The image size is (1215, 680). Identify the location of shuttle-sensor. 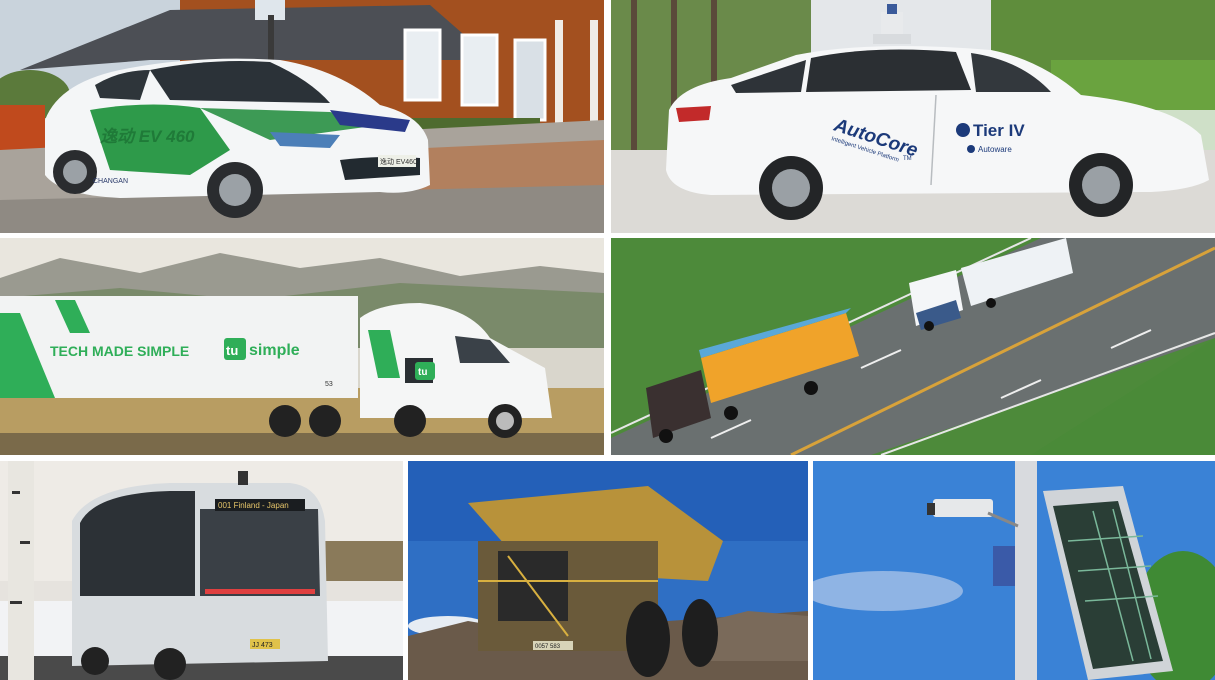
(243, 478).